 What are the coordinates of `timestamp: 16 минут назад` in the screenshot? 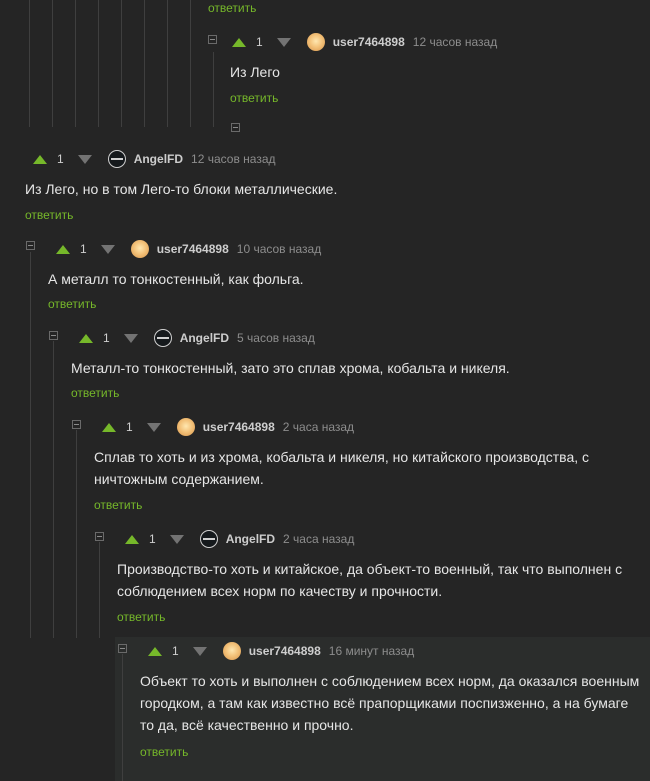 It's located at (371, 651).